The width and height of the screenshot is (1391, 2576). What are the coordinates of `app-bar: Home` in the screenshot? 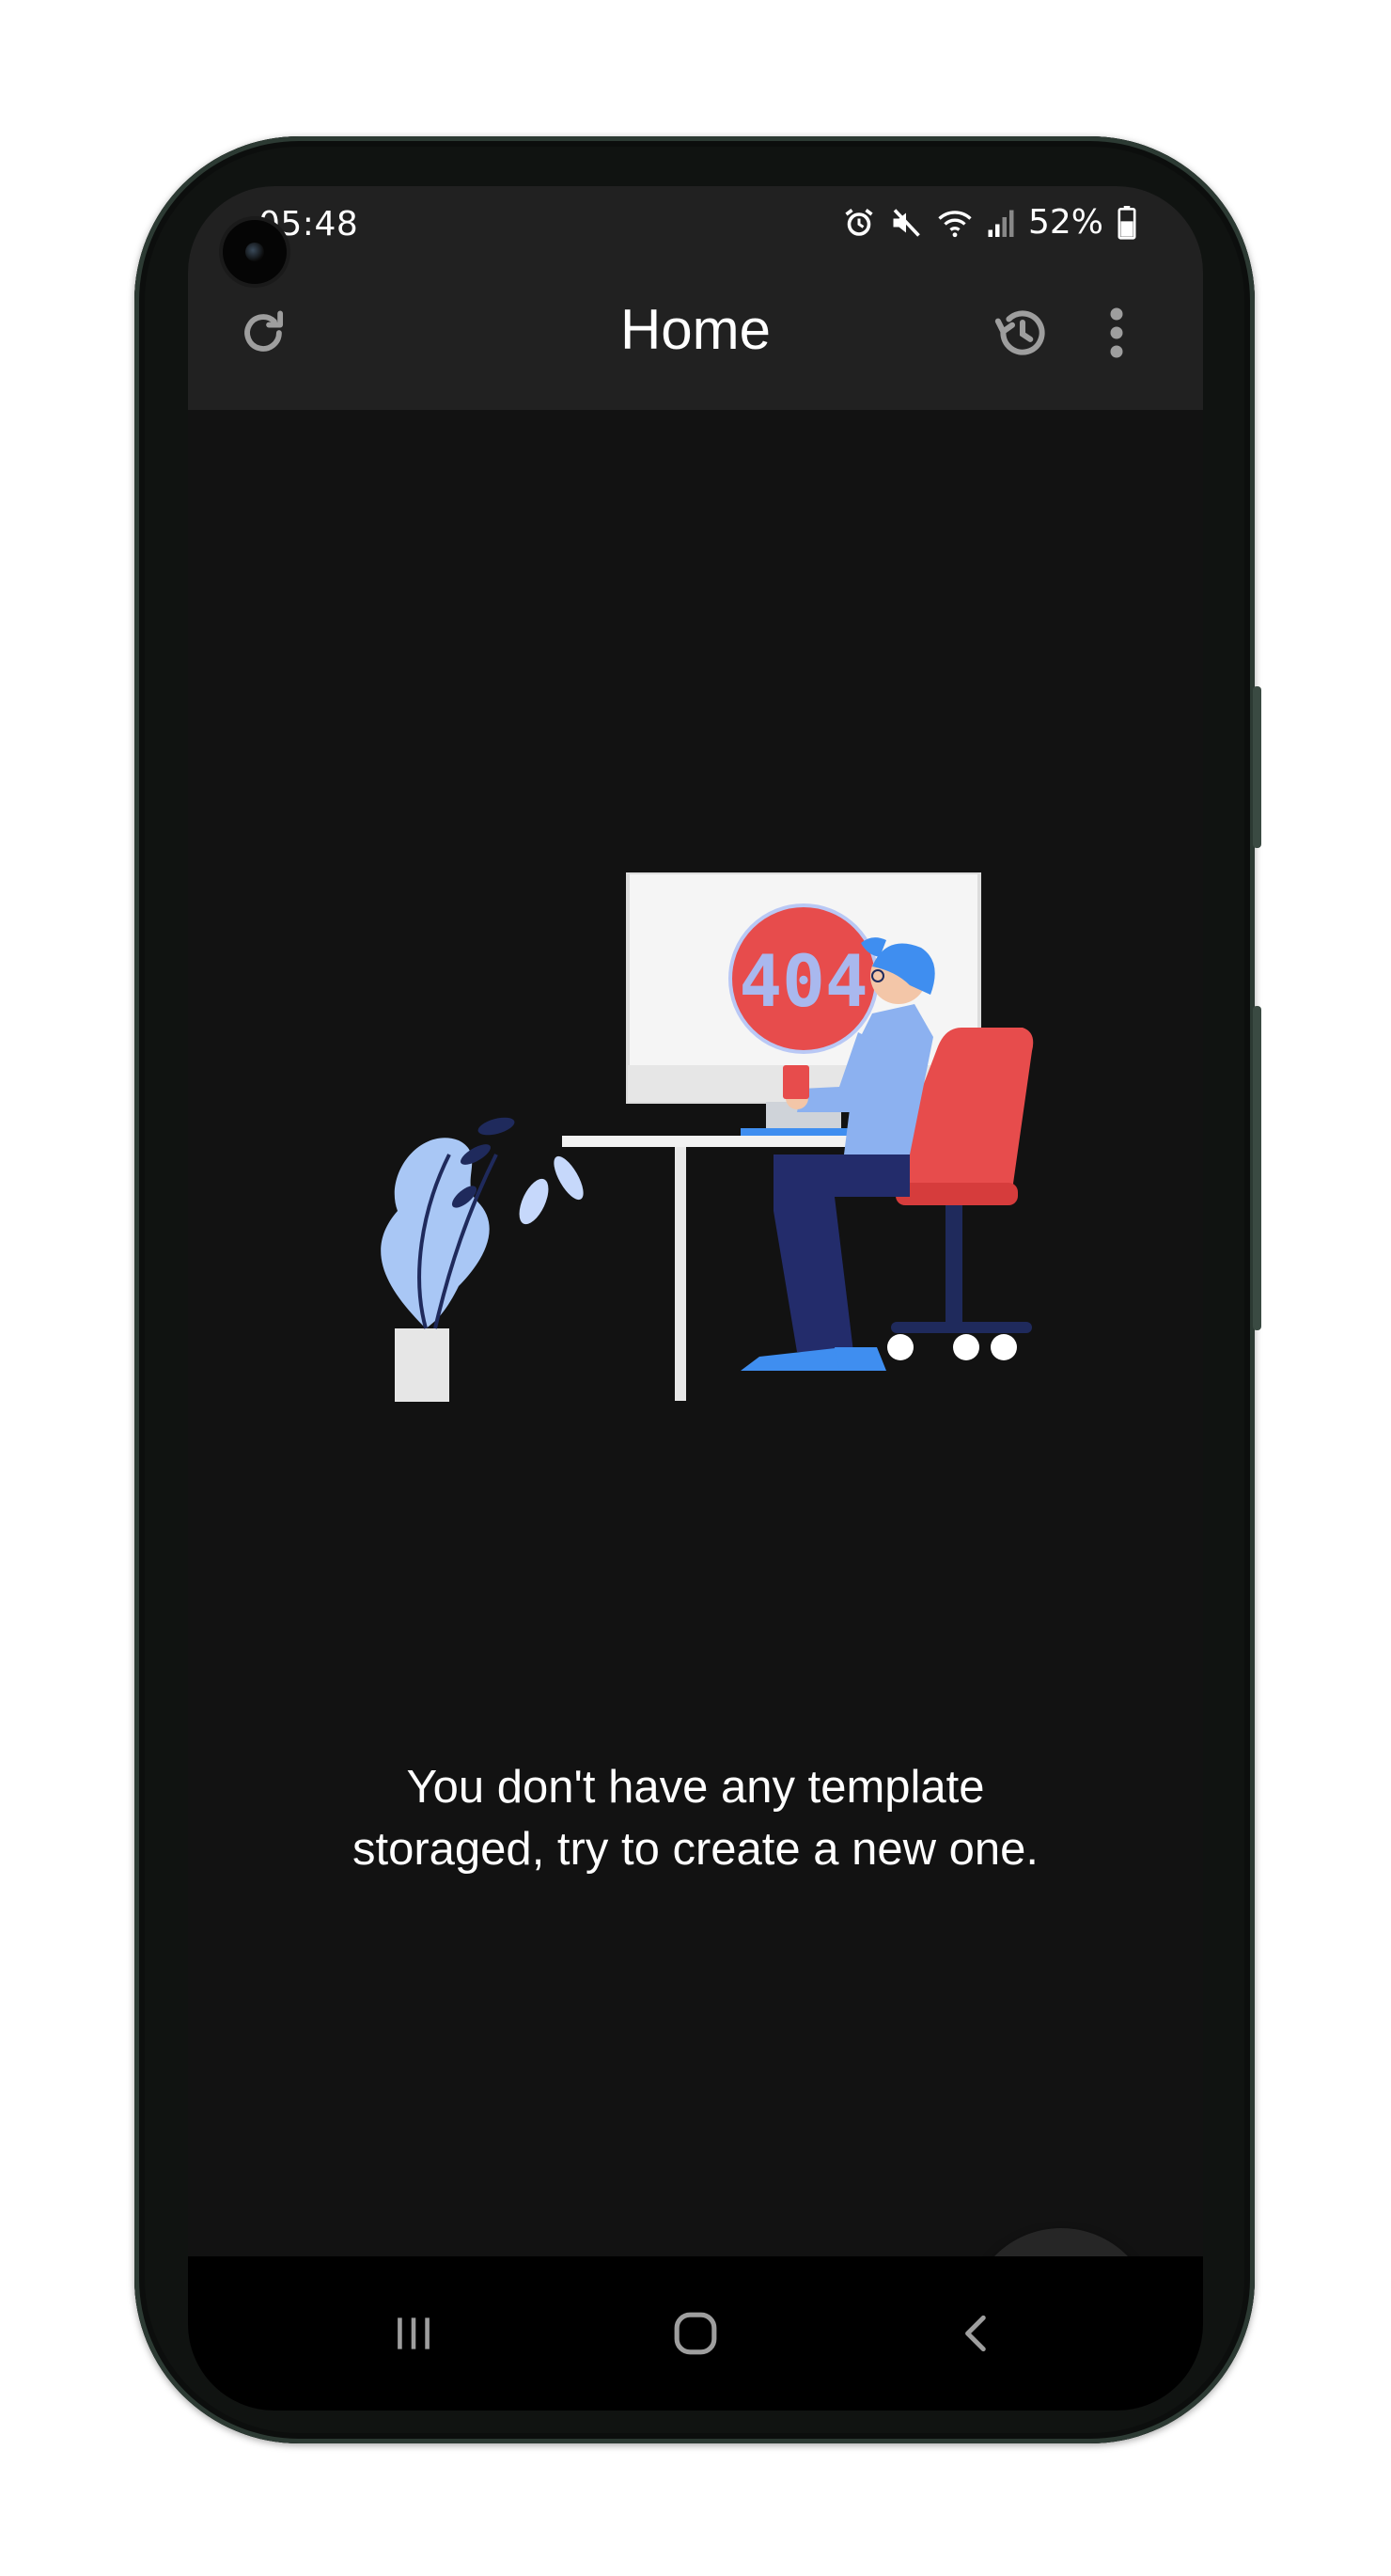 It's located at (696, 337).